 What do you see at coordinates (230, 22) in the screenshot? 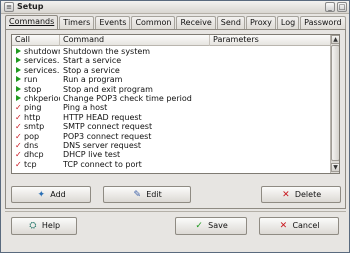
I see `tab-send: Send` at bounding box center [230, 22].